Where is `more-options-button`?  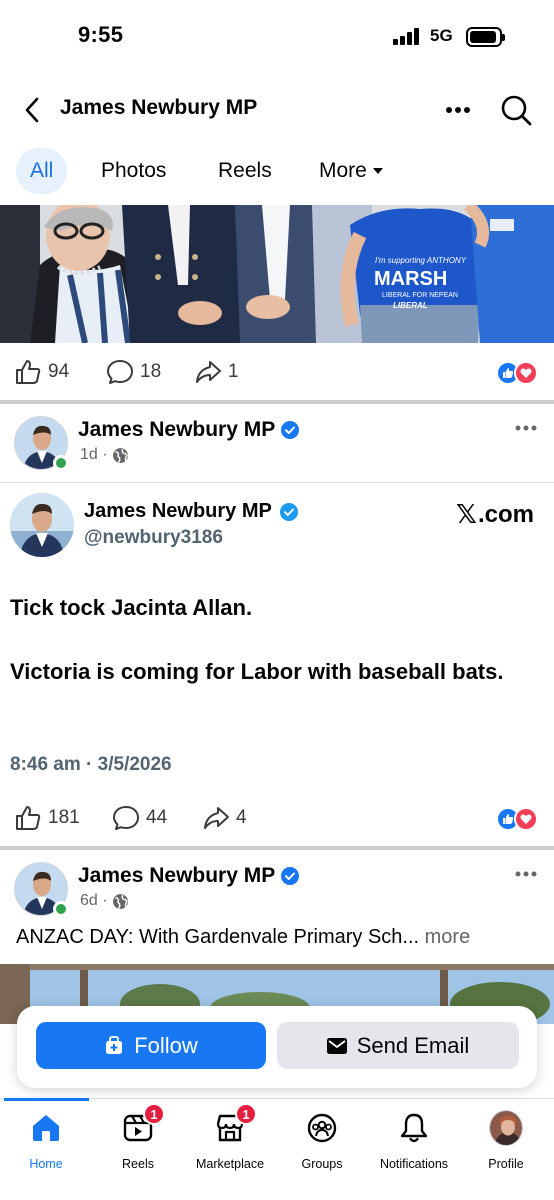 more-options-button is located at coordinates (458, 110).